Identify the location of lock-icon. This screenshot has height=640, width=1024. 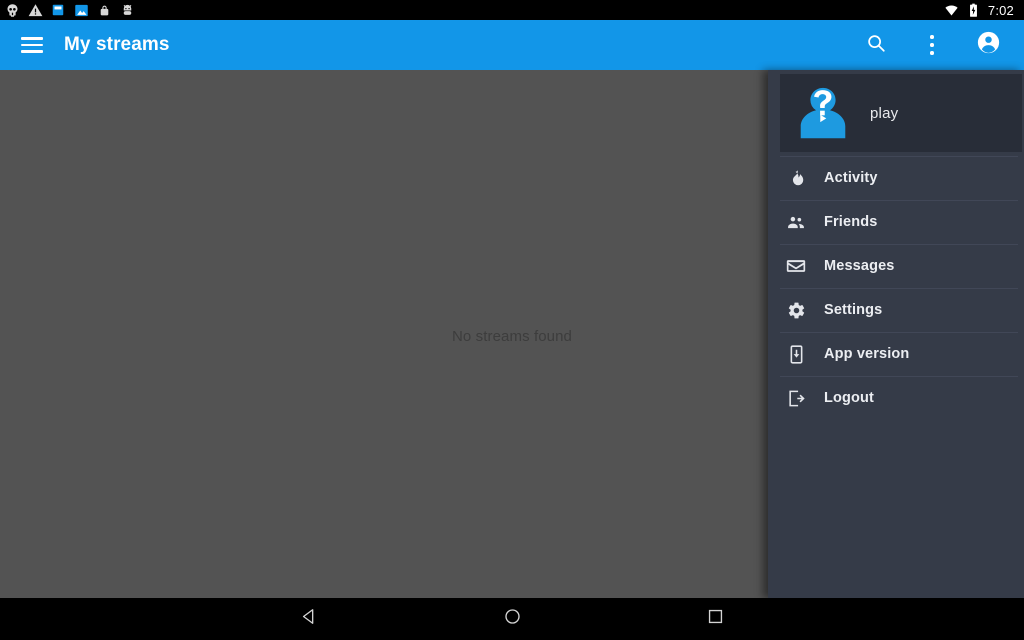
(104, 10).